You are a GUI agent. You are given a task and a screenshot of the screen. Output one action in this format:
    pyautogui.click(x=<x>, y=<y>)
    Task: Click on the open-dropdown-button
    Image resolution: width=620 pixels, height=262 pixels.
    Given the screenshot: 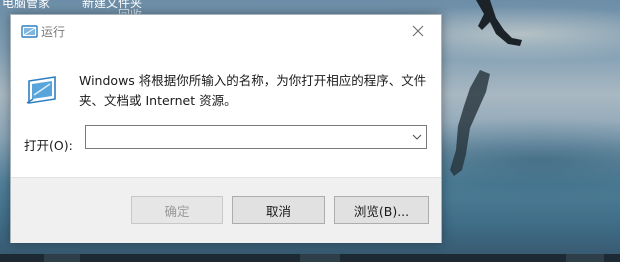 What is the action you would take?
    pyautogui.click(x=417, y=137)
    